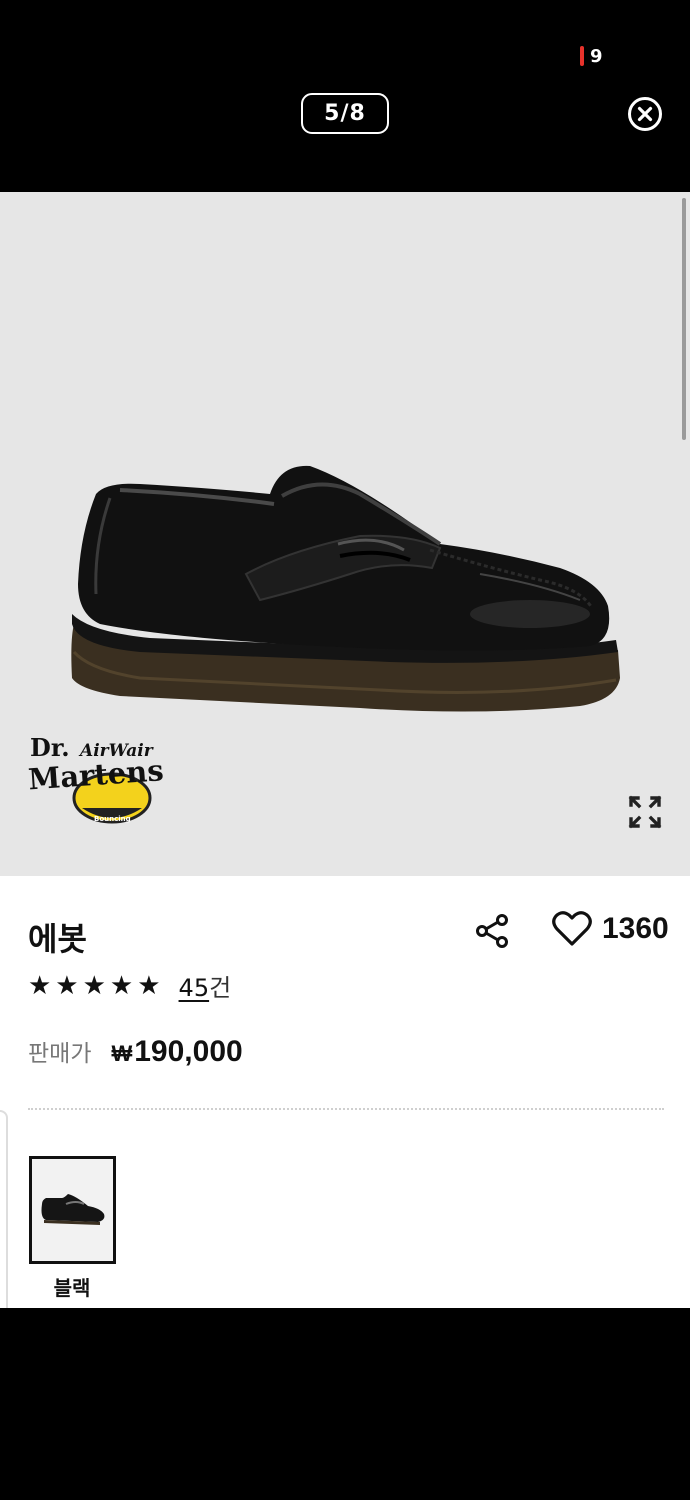  Describe the element at coordinates (72, 1288) in the screenshot. I see `color-option-label: 블랙` at that location.